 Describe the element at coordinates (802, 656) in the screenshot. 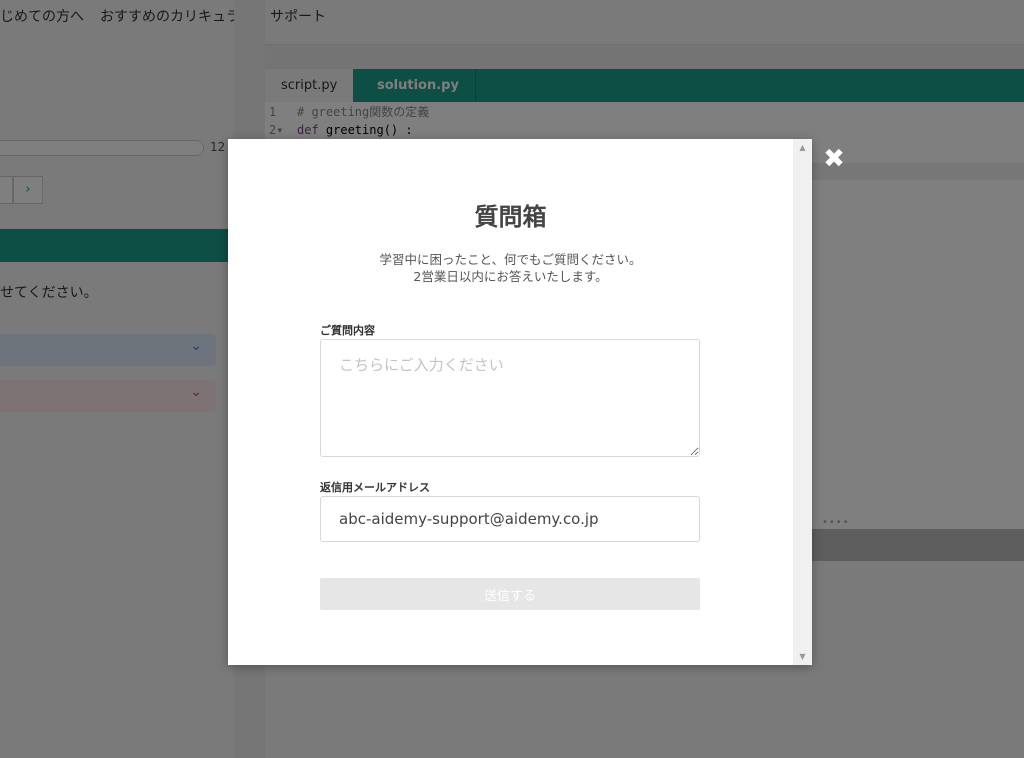

I see `scroll-down-arrow-icon: ▼` at that location.